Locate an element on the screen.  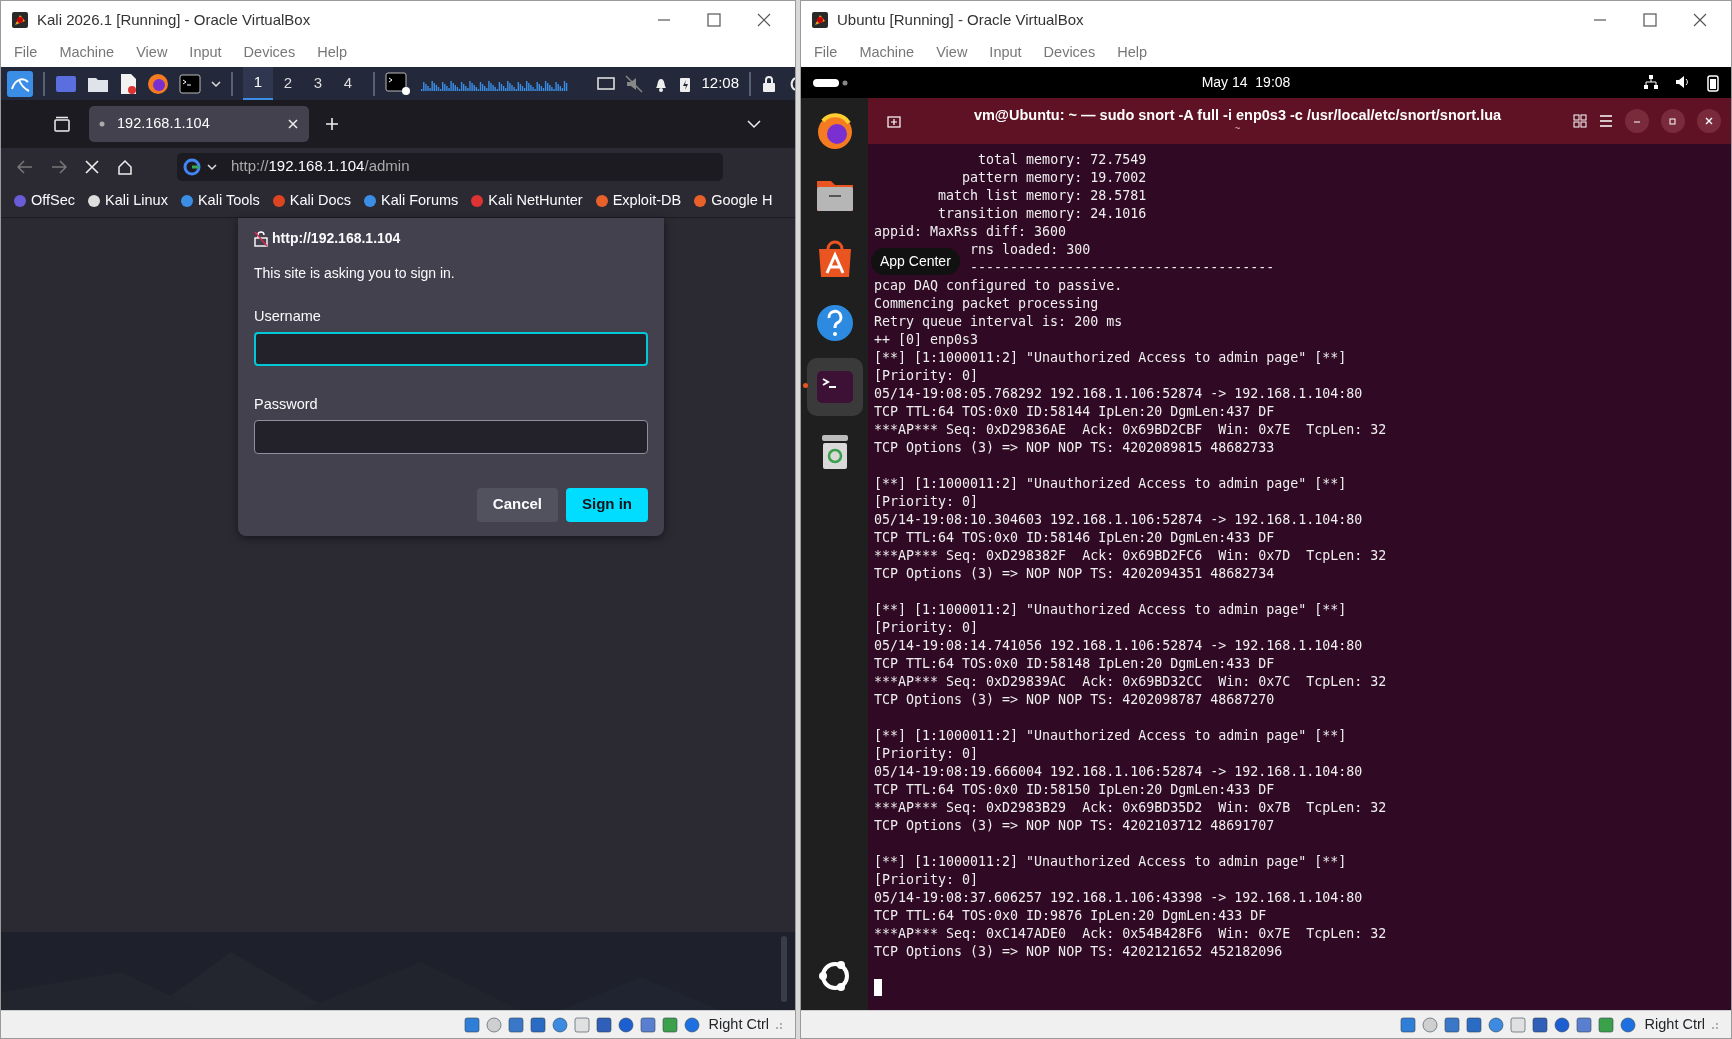
bookmark: Kali Forums is located at coordinates (411, 201).